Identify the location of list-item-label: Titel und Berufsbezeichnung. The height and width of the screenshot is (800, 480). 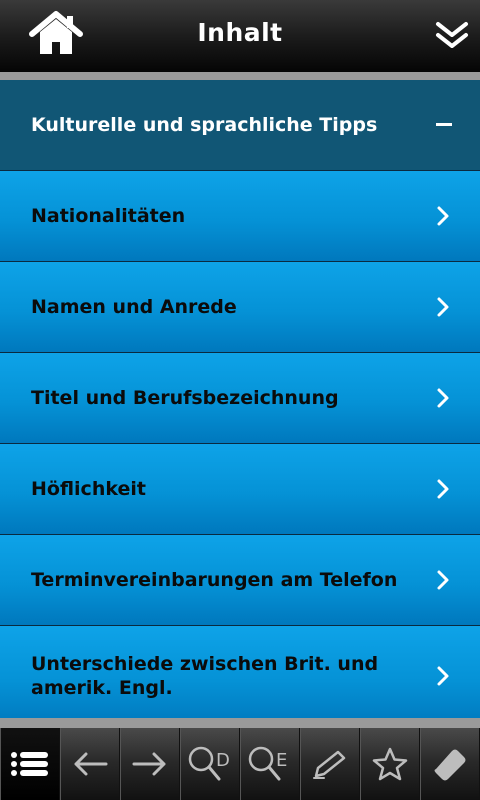
(185, 398).